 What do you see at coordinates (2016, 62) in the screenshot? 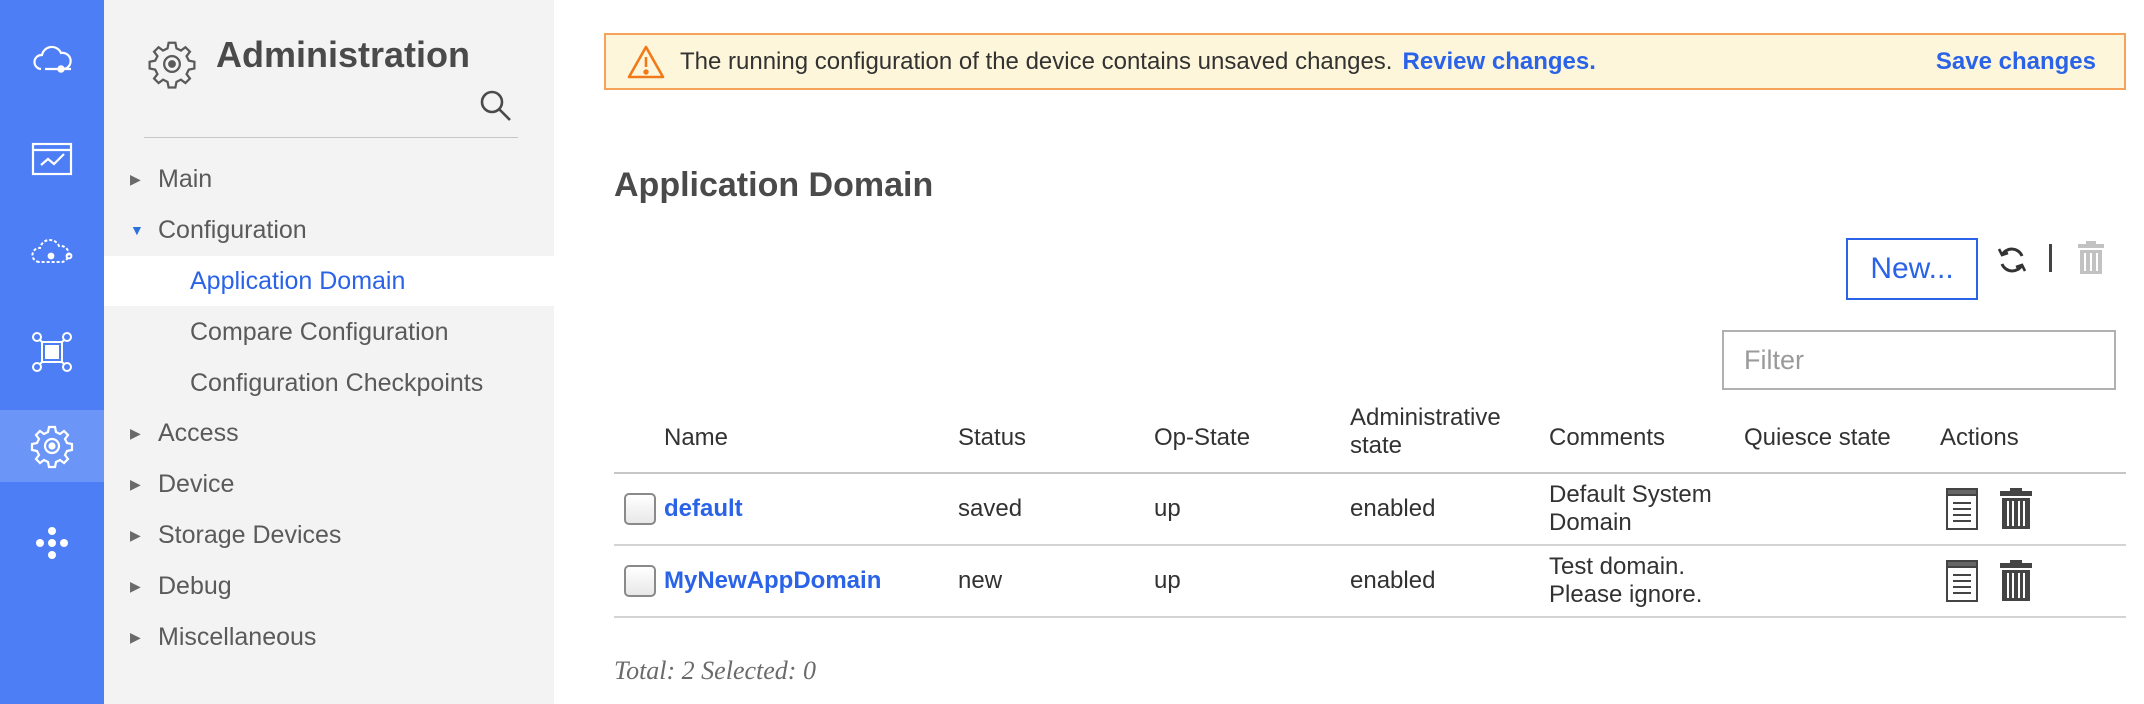
I see `save-changes-link: Save changes` at bounding box center [2016, 62].